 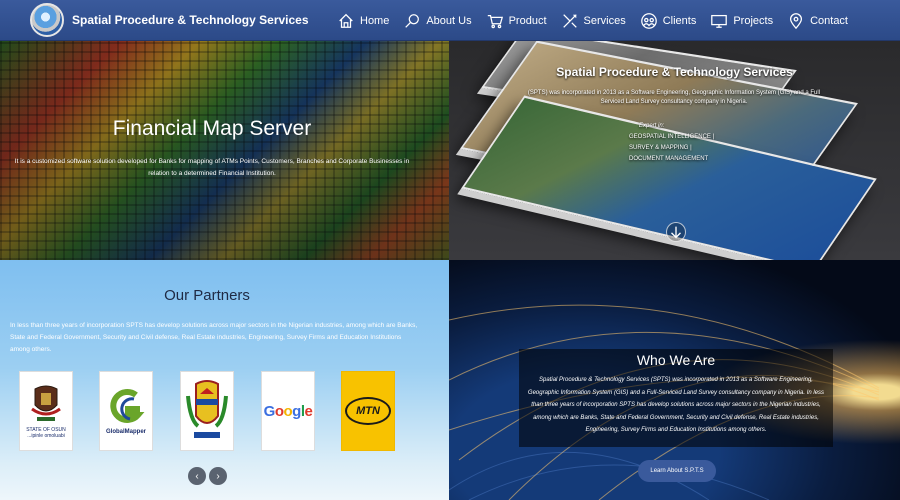 I want to click on nav-product: Product, so click(x=516, y=21).